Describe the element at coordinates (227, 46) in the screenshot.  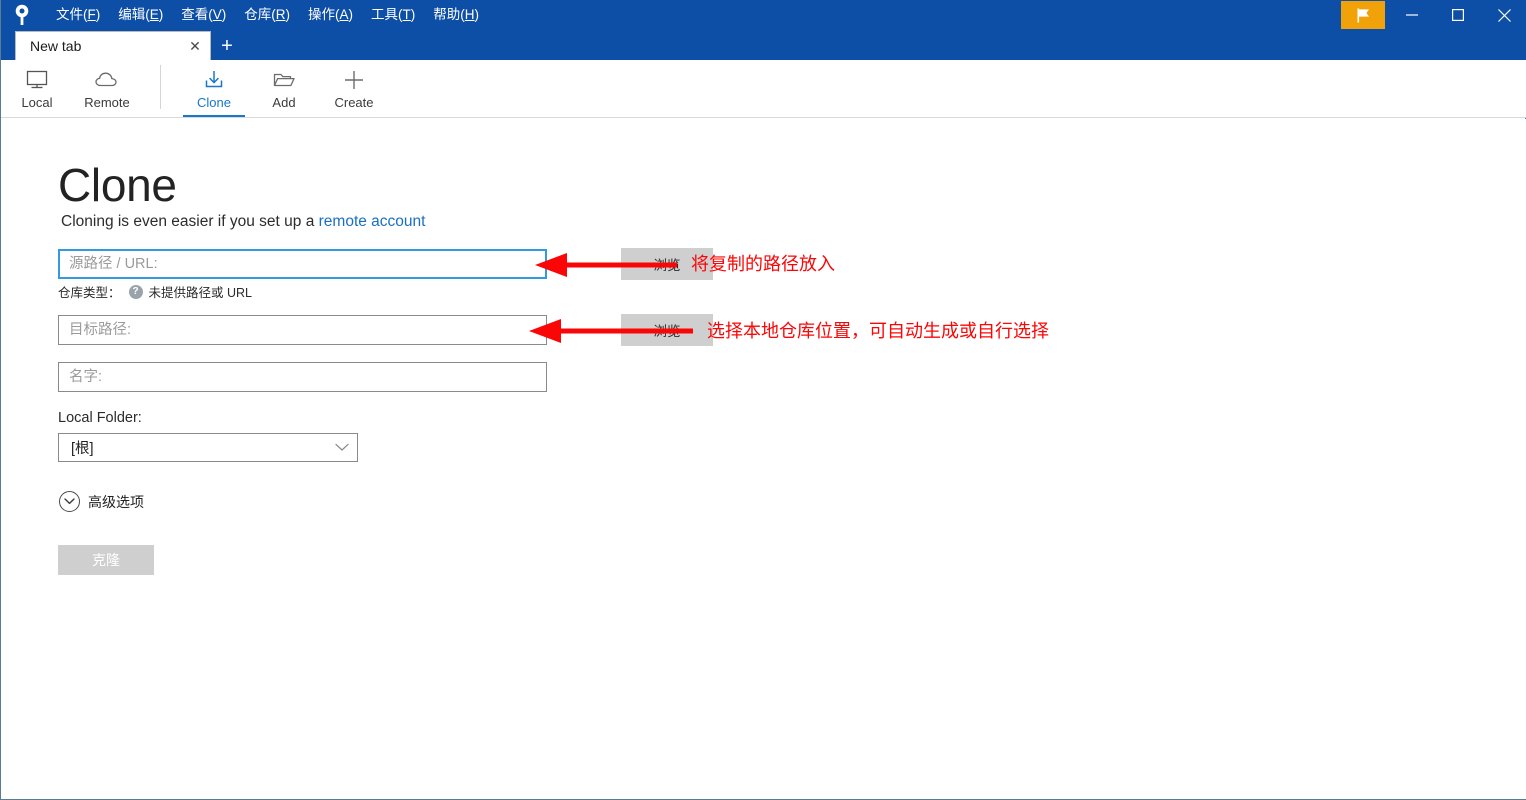
I see `new-tab-button: +` at that location.